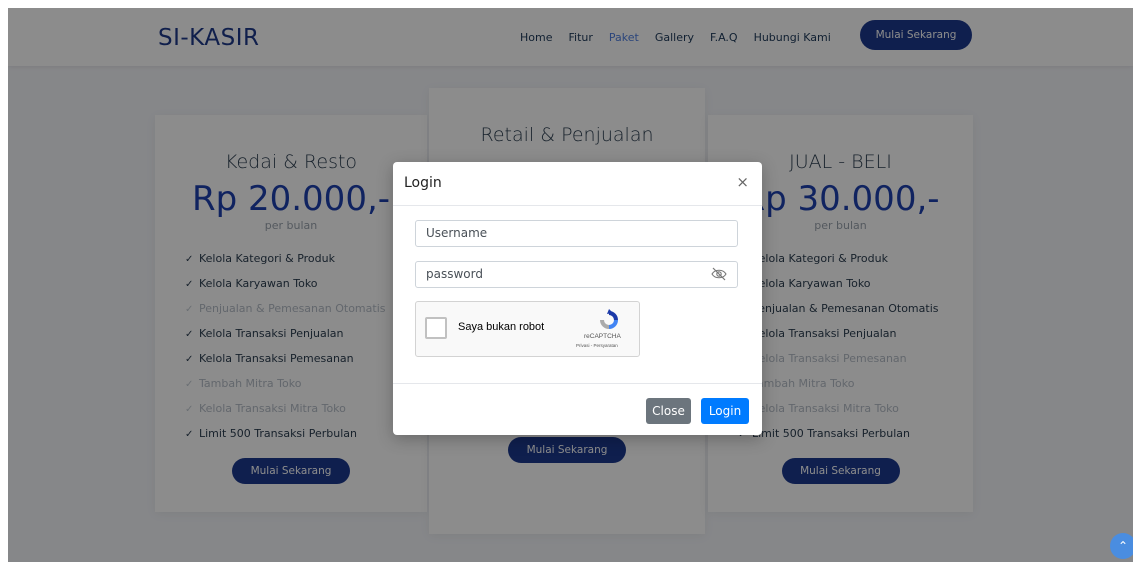 This screenshot has width=1133, height=562. I want to click on chevron-up-icon: ⌃, so click(1123, 546).